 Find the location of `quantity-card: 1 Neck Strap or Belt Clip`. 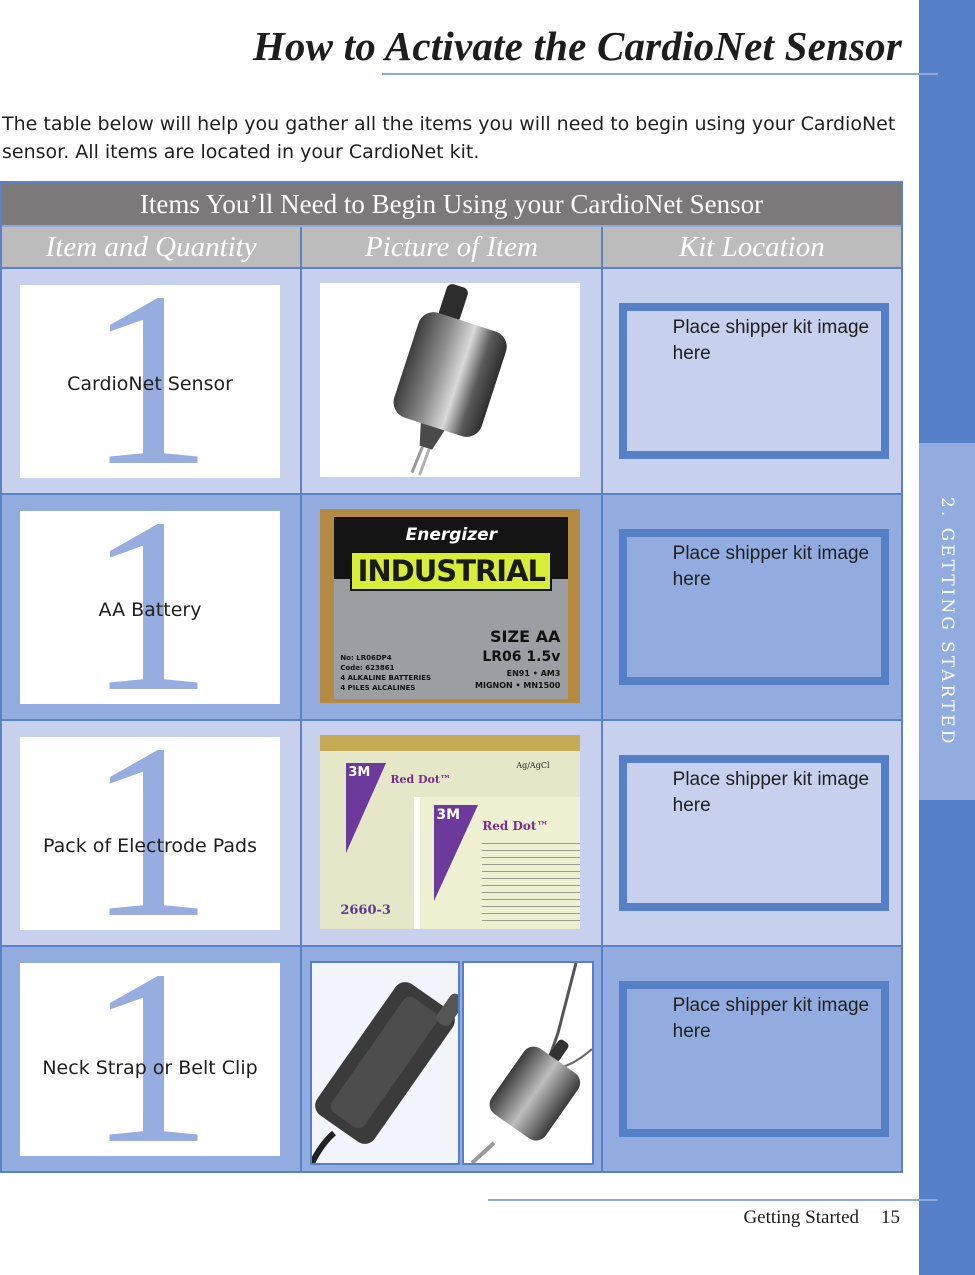

quantity-card: 1 Neck Strap or Belt Clip is located at coordinates (150, 1059).